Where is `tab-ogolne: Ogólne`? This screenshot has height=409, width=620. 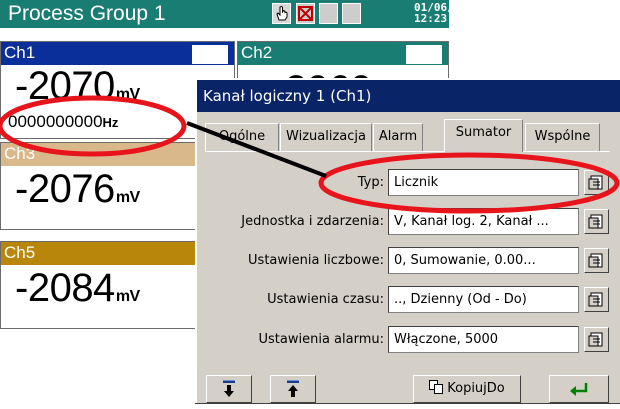 tab-ogolne: Ogólne is located at coordinates (242, 137).